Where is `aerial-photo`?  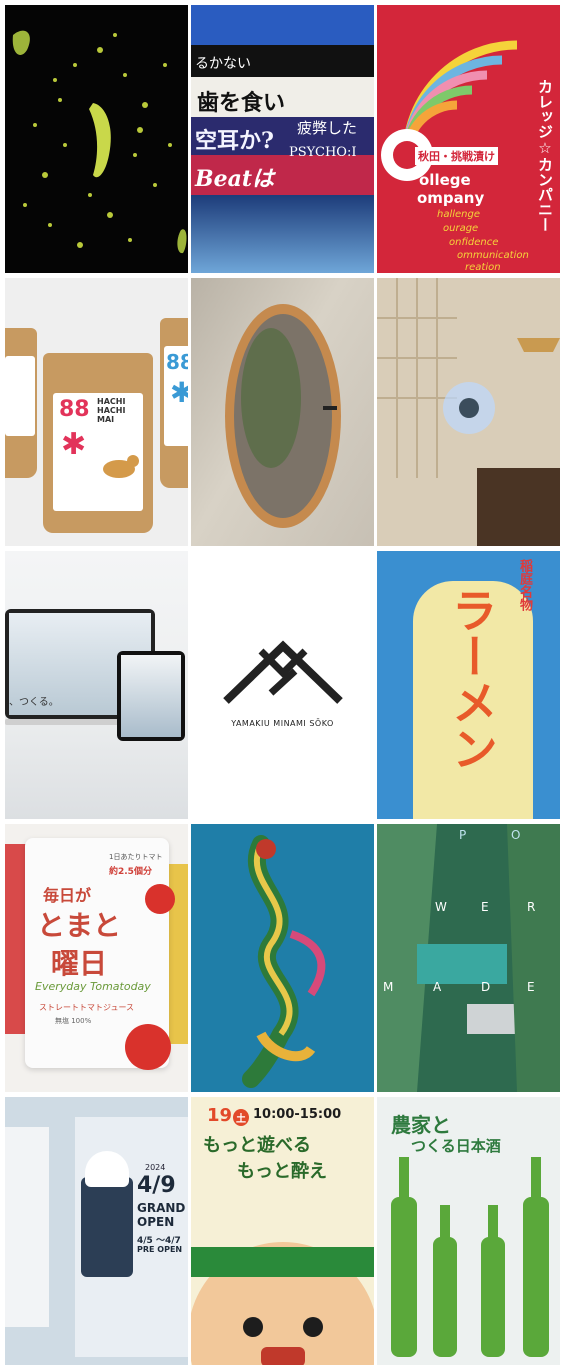
aerial-photo is located at coordinates (468, 958).